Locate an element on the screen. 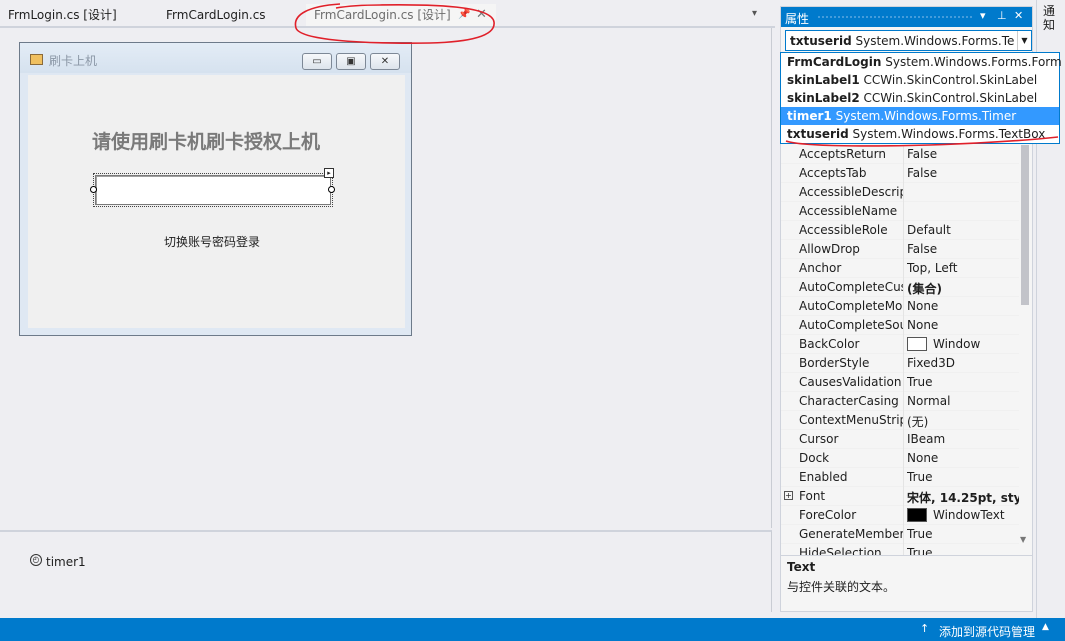 The width and height of the screenshot is (1065, 641). timer-icon: ◴ is located at coordinates (36, 560).